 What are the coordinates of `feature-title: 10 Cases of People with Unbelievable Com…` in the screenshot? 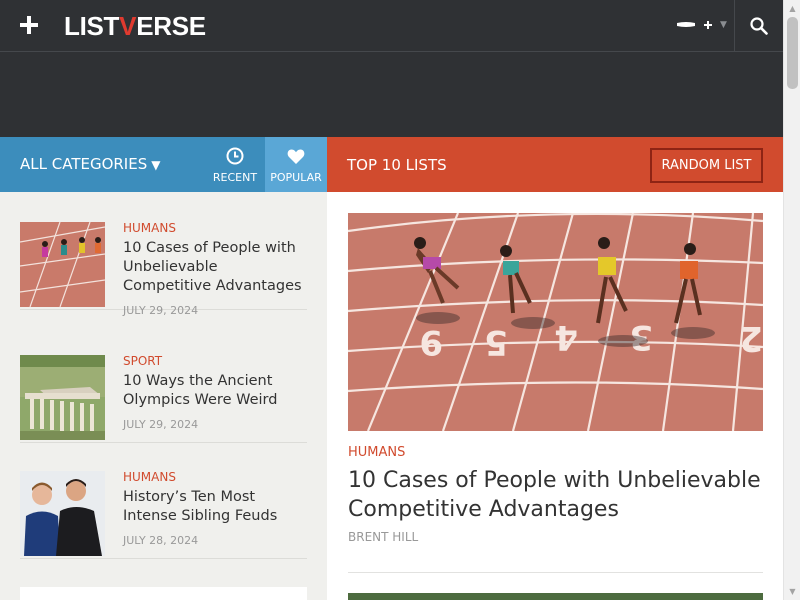 It's located at (555, 495).